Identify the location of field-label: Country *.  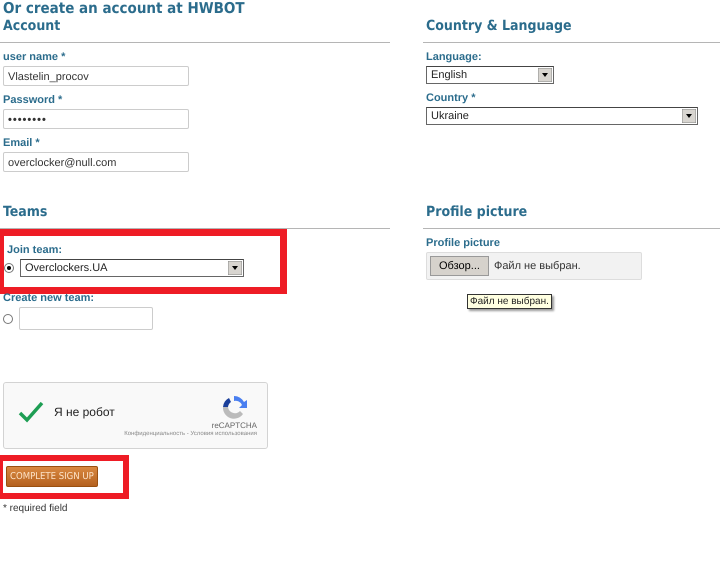
(451, 98).